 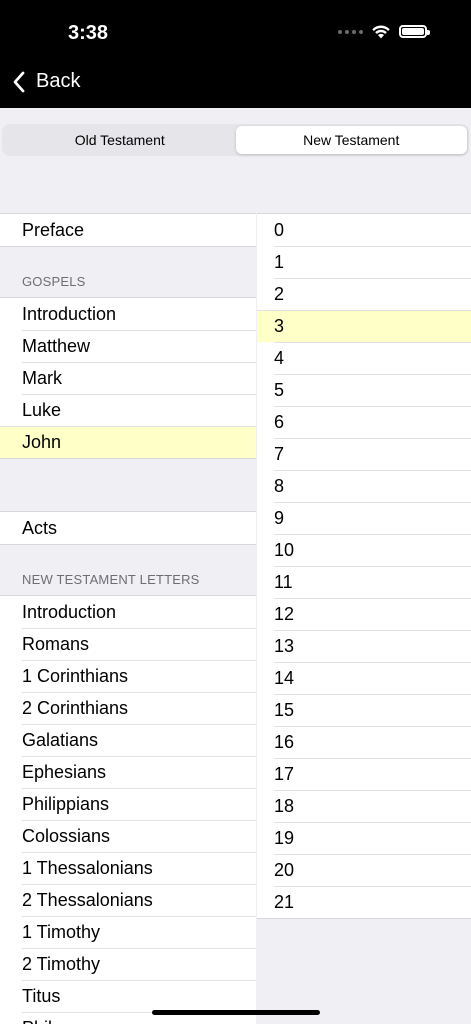 I want to click on chapter-row: 0, so click(x=364, y=230).